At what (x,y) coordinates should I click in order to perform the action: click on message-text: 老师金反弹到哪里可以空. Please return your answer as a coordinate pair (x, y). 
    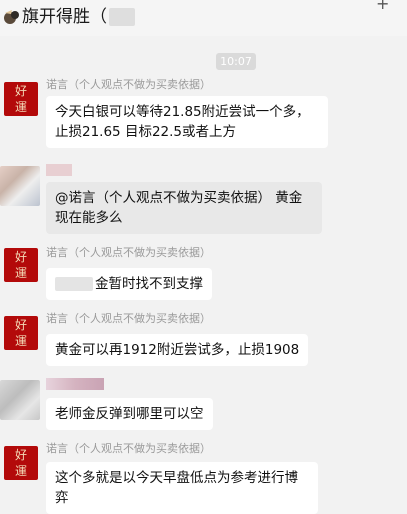
    Looking at the image, I should click on (129, 414).